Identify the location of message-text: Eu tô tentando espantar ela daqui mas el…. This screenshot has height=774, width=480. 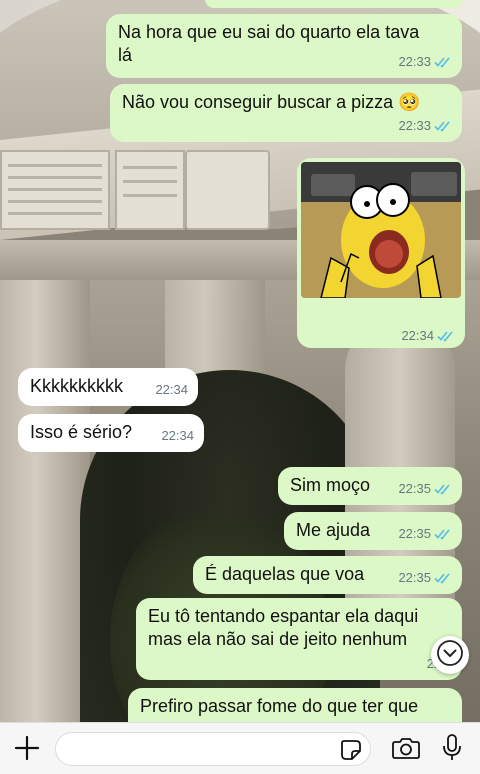
(283, 627).